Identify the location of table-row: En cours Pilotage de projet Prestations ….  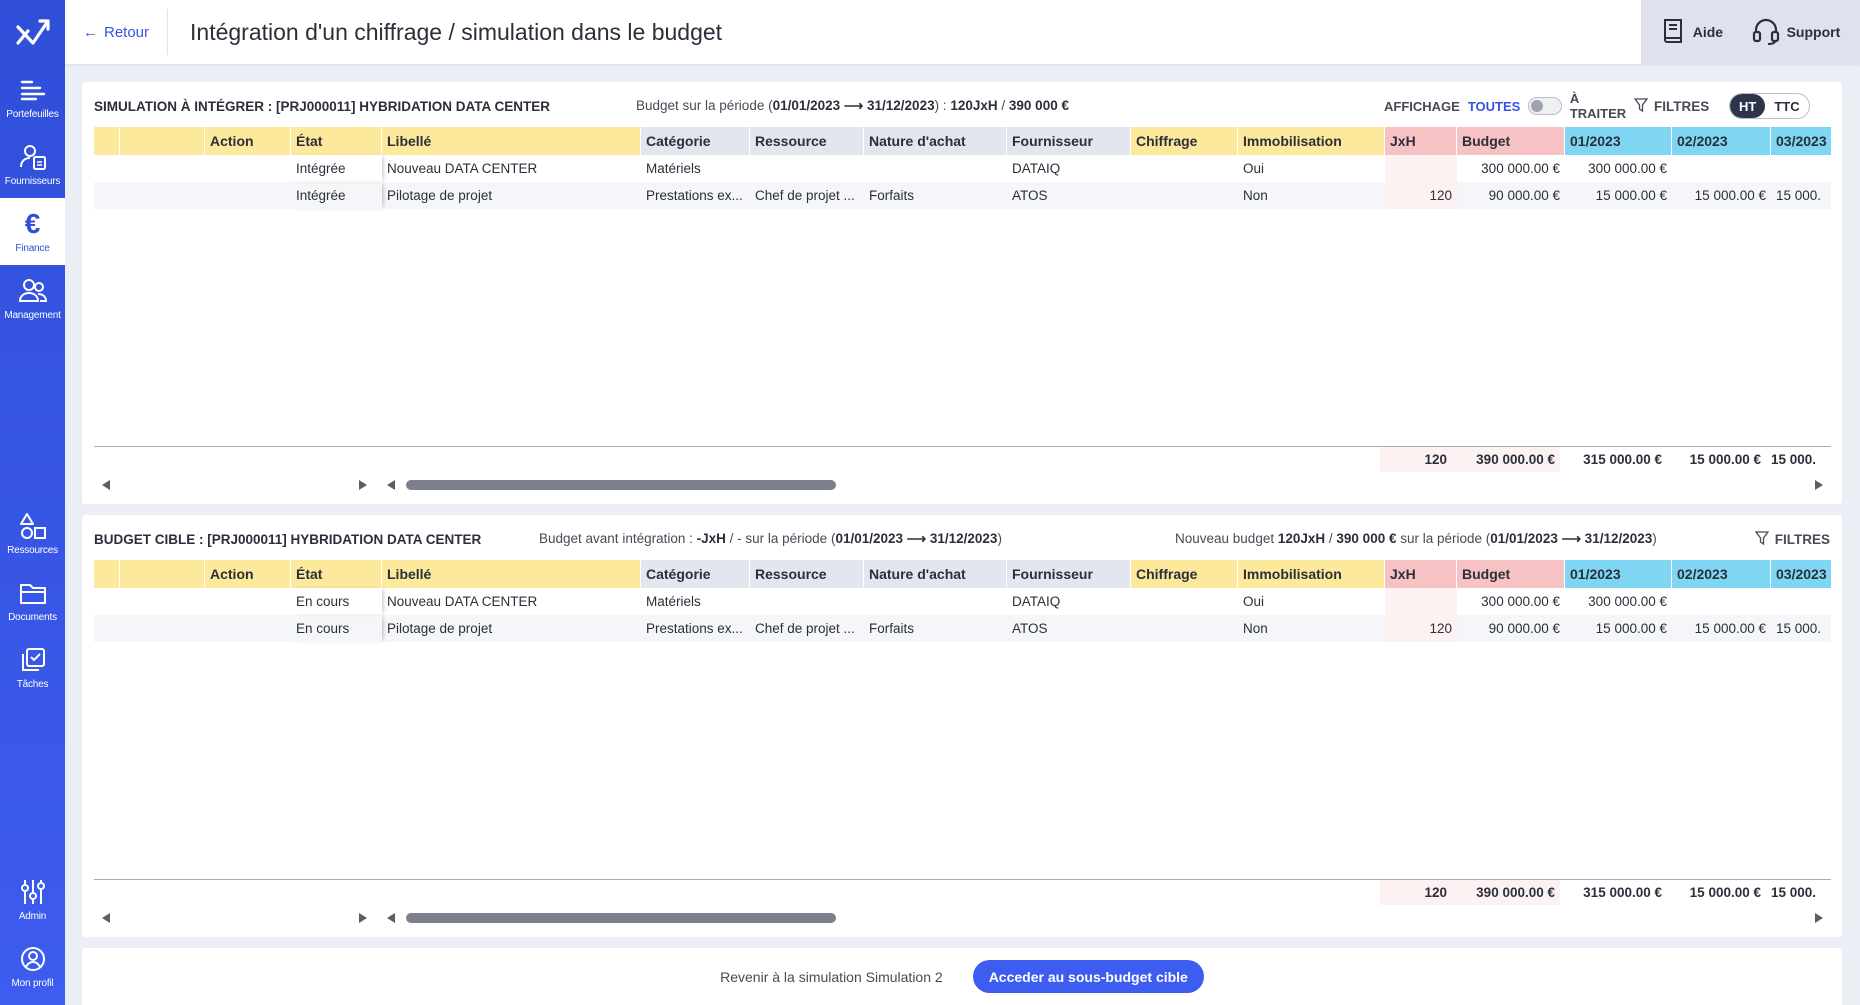
(962, 628).